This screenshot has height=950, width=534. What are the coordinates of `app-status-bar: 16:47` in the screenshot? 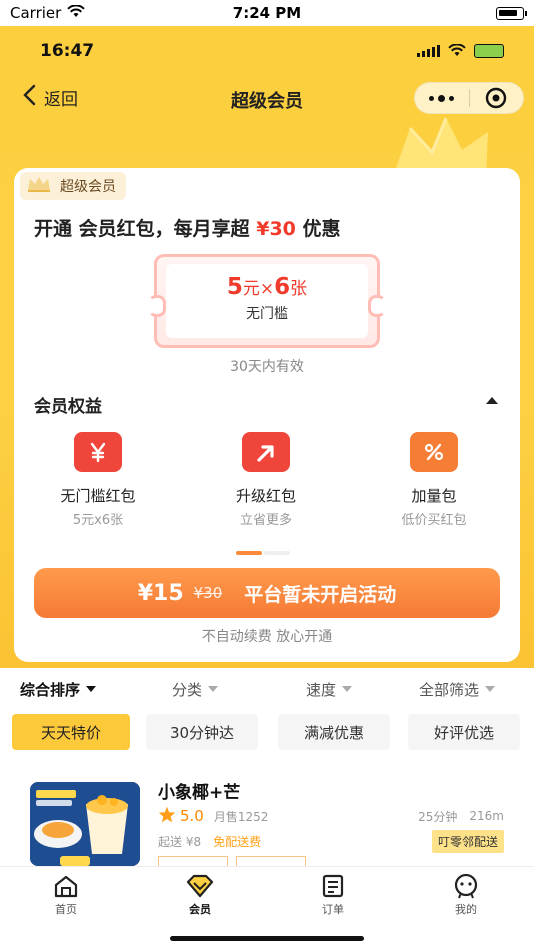 It's located at (267, 51).